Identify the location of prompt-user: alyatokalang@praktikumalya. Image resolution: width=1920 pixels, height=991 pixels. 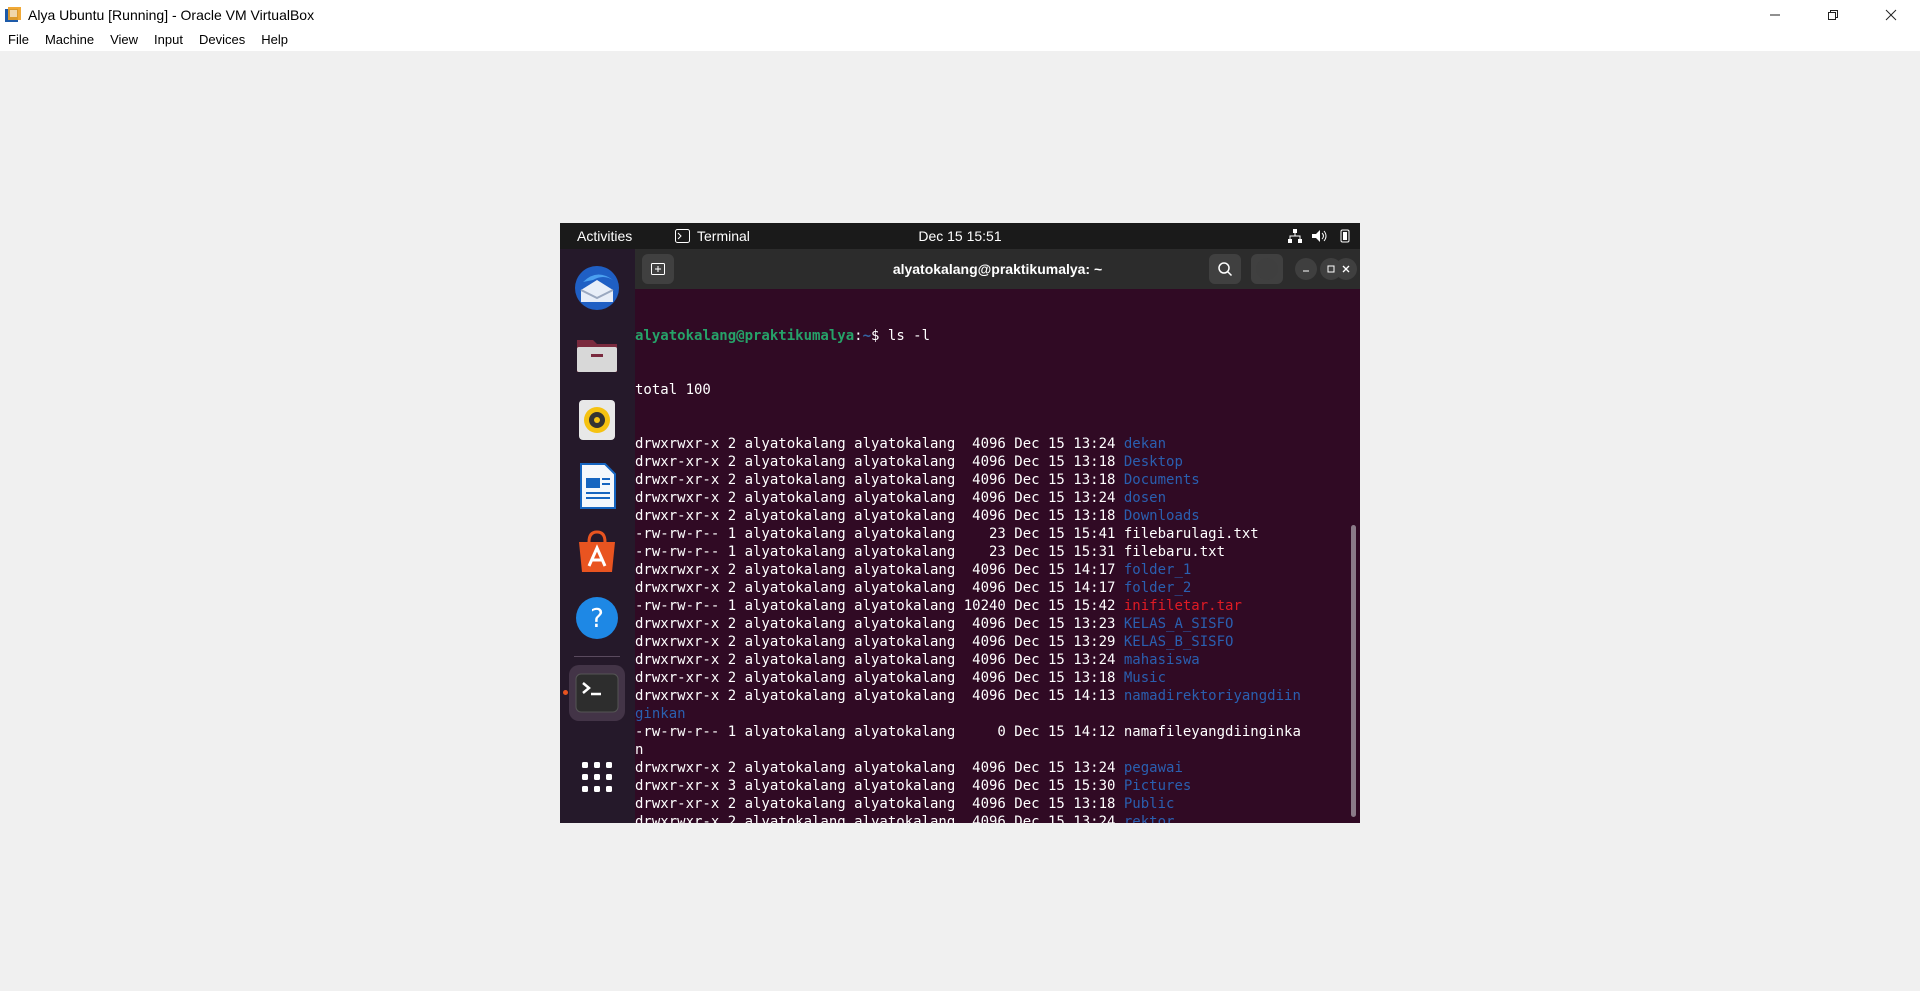
(745, 336).